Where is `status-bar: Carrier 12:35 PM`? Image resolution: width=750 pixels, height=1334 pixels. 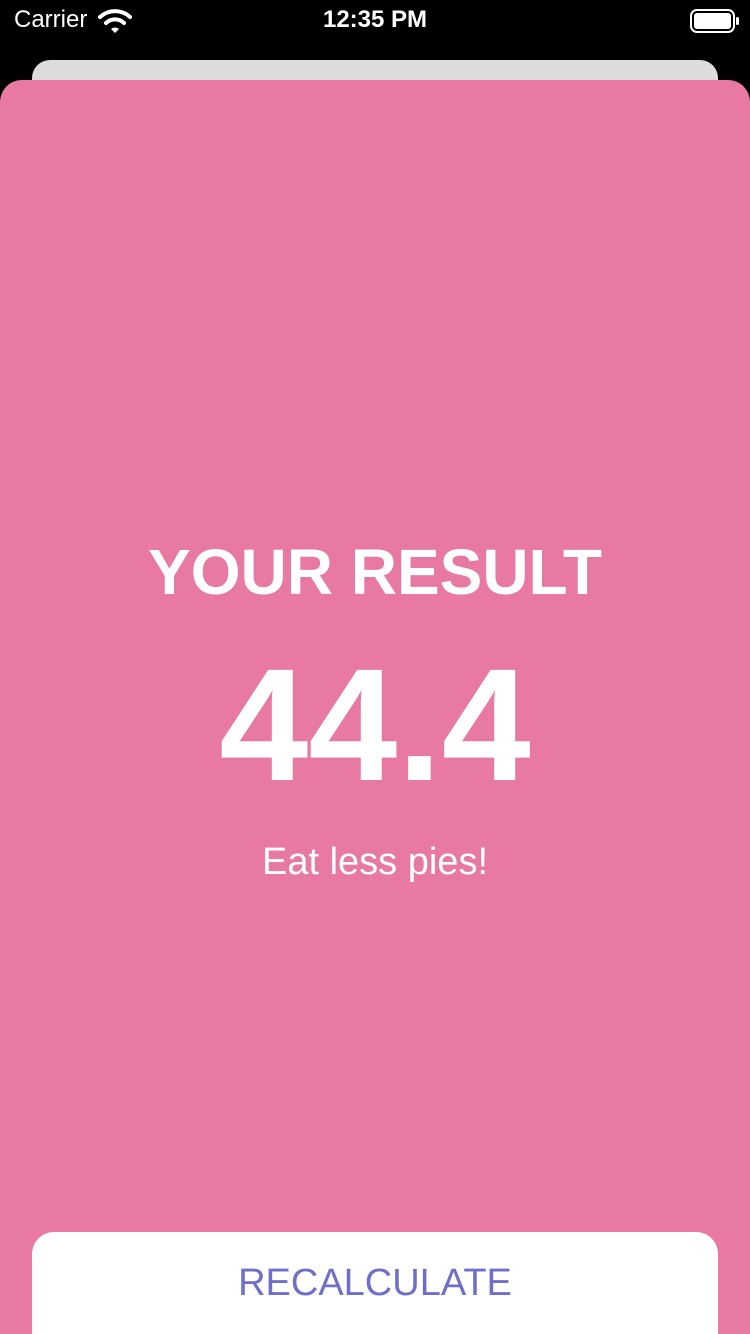 status-bar: Carrier 12:35 PM is located at coordinates (375, 20).